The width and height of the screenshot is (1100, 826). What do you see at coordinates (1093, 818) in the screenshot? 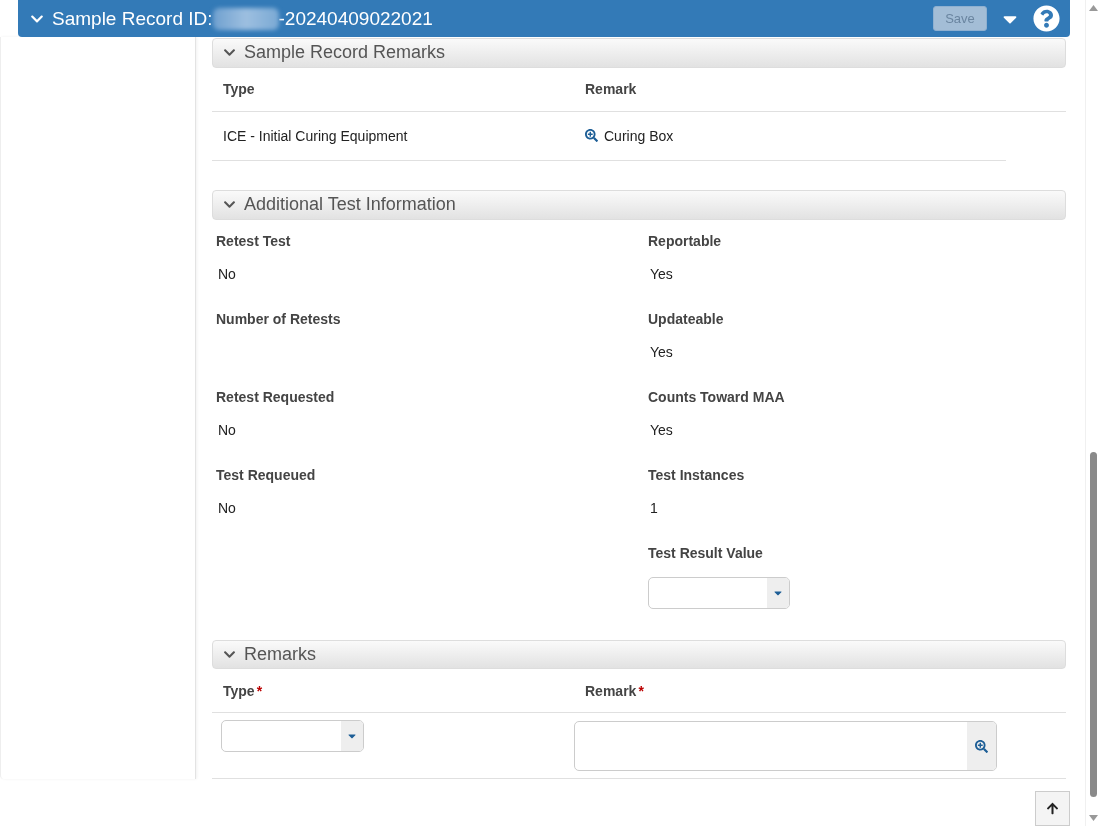
I see `scroll-down-icon` at bounding box center [1093, 818].